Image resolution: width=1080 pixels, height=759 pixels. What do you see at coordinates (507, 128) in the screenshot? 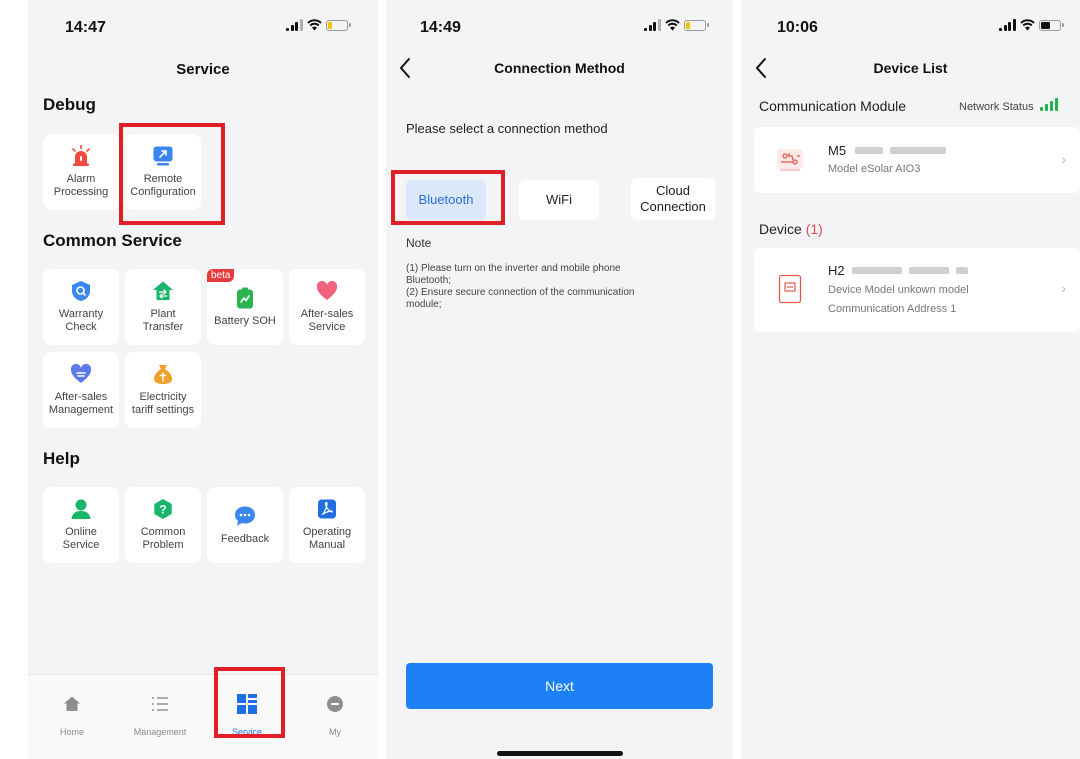
I see `connection-prompt: Please select a connection method` at bounding box center [507, 128].